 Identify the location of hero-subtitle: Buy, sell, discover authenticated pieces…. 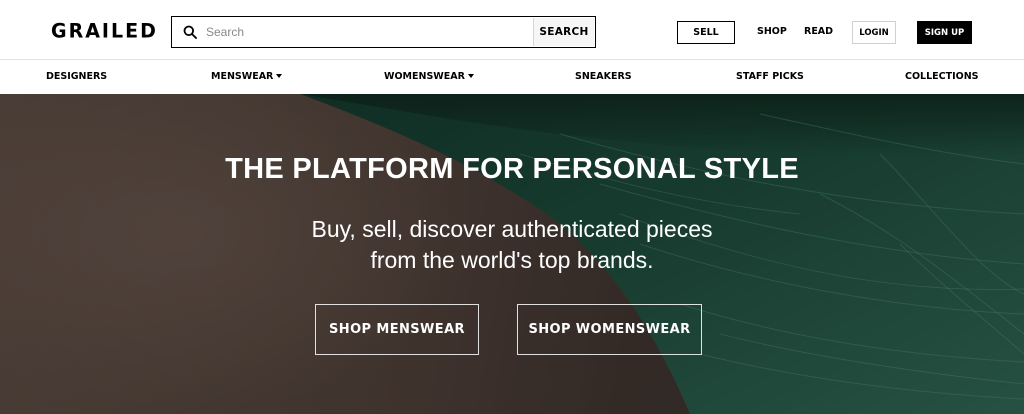
(512, 244).